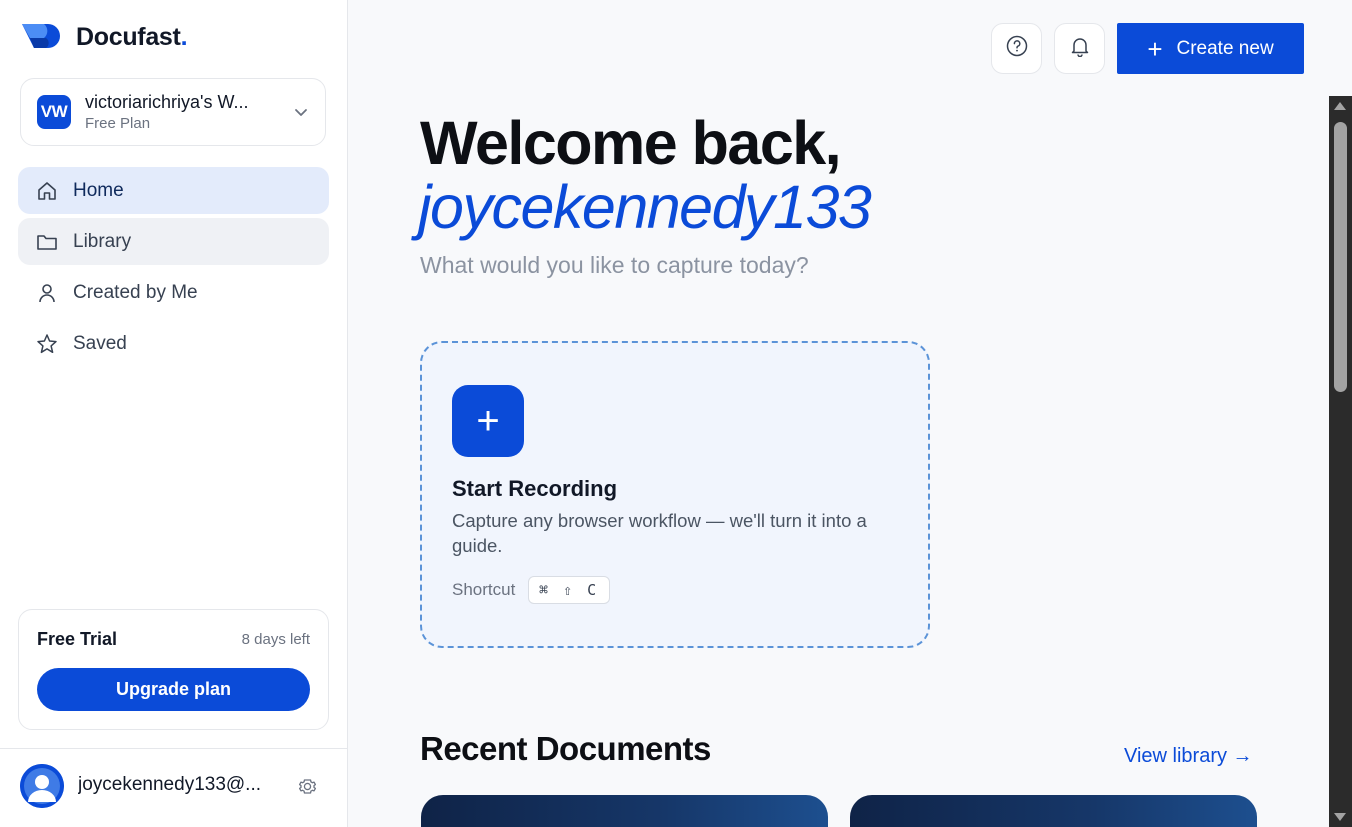  What do you see at coordinates (98, 190) in the screenshot?
I see `sidebar-item-label: Home` at bounding box center [98, 190].